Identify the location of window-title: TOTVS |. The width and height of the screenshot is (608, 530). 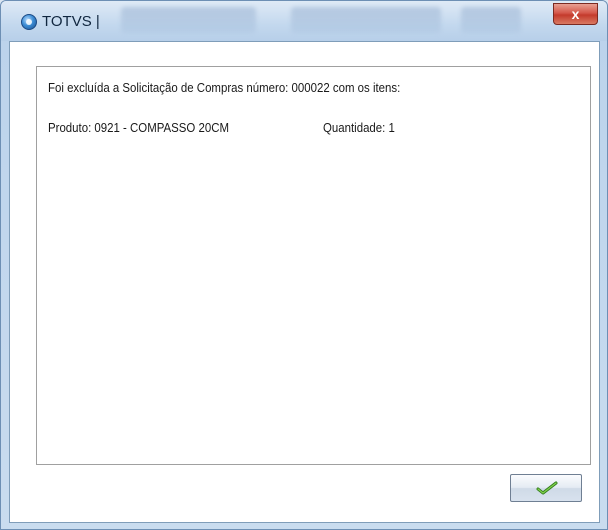
(71, 21).